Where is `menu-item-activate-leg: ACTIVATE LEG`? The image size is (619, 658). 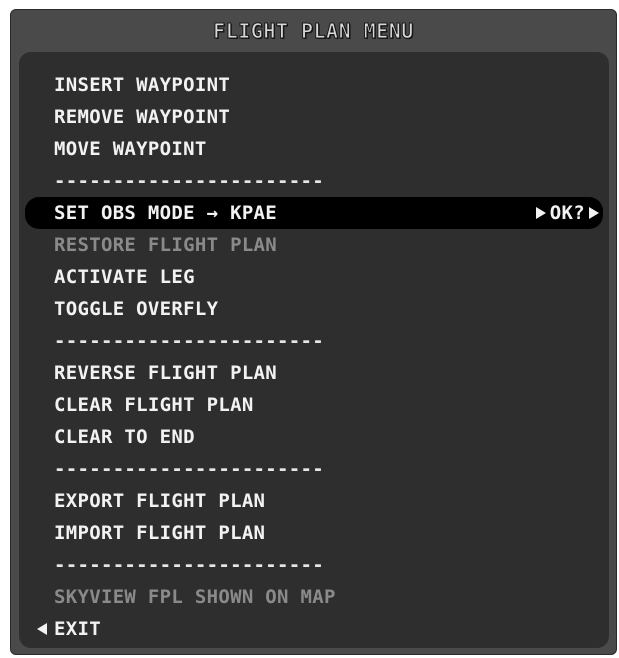
menu-item-activate-leg: ACTIVATE LEG is located at coordinates (314, 277).